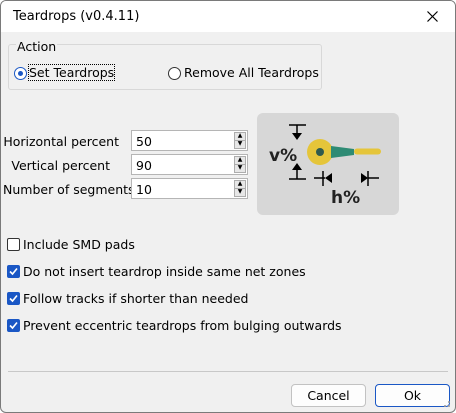 The image size is (456, 413). I want to click on ok-button-label: Ok, so click(412, 395).